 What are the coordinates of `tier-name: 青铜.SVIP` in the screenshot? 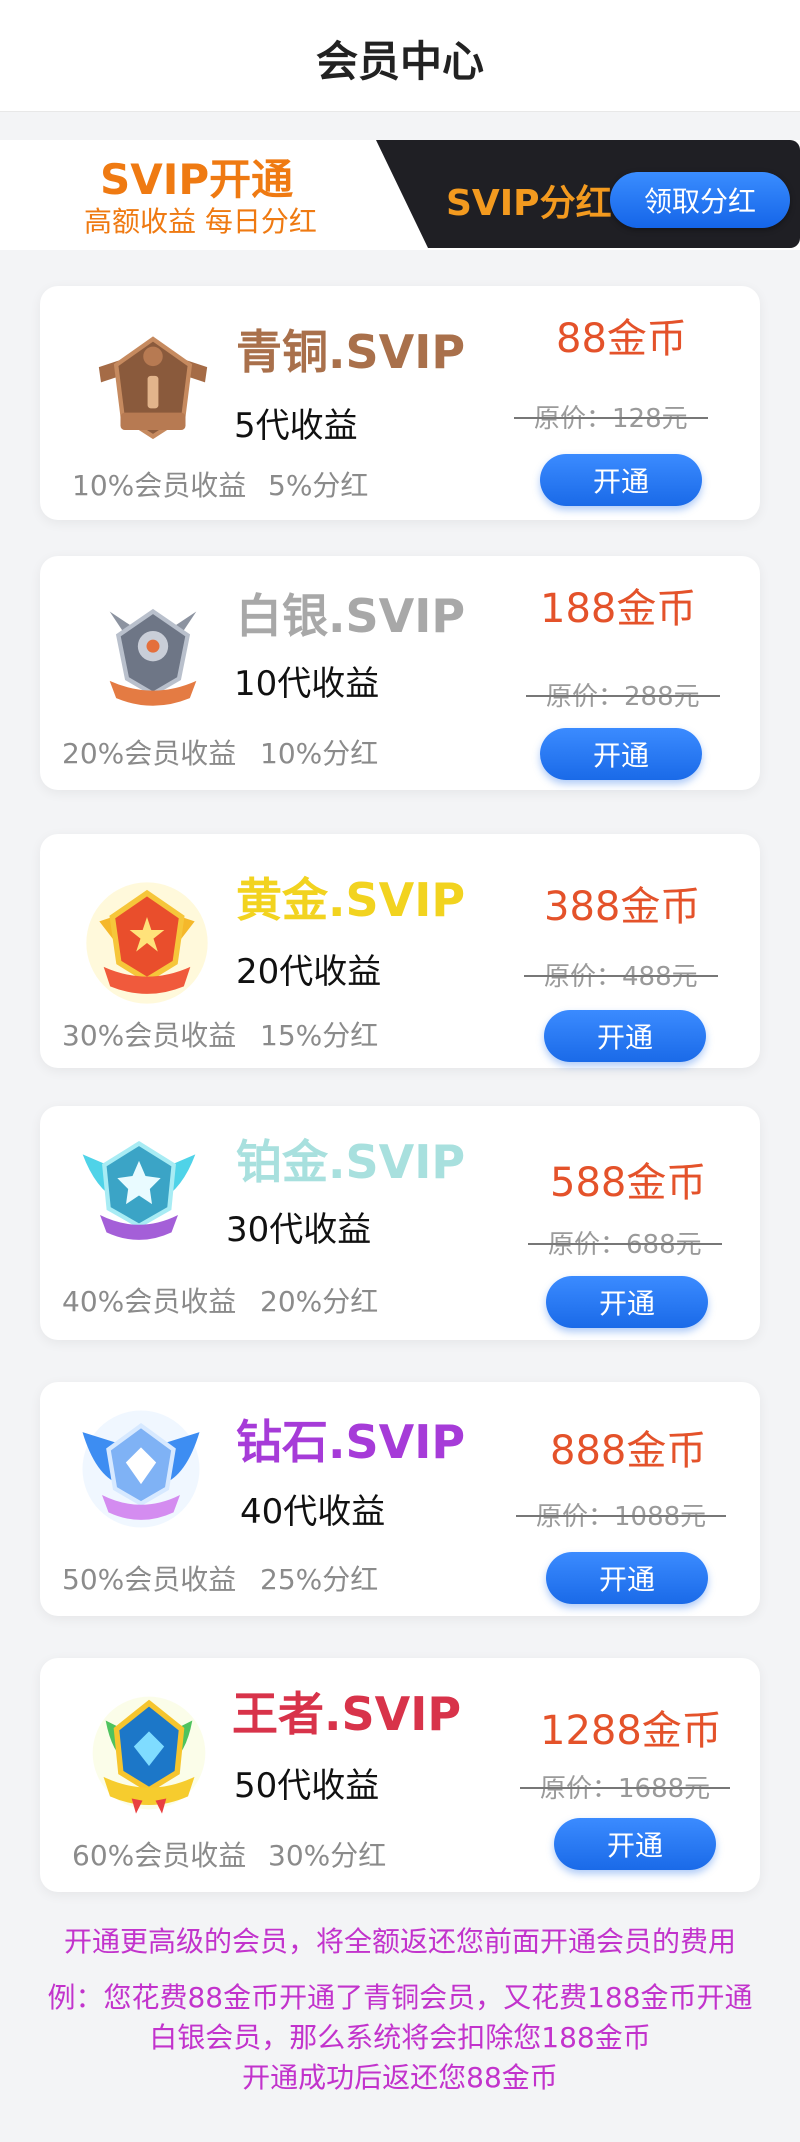 It's located at (351, 352).